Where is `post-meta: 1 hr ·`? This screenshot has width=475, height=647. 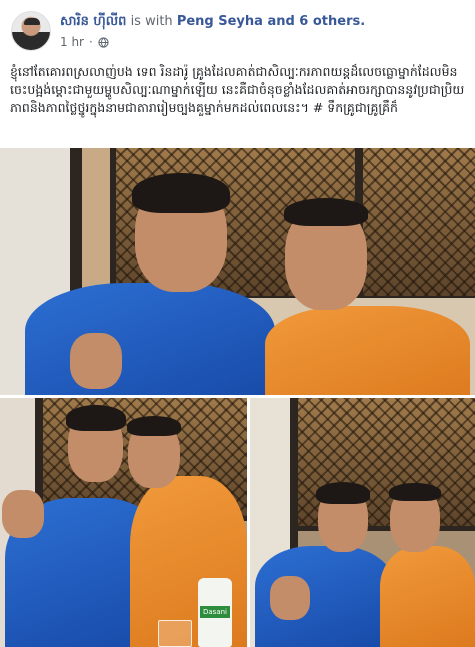
post-meta: 1 hr · is located at coordinates (84, 42).